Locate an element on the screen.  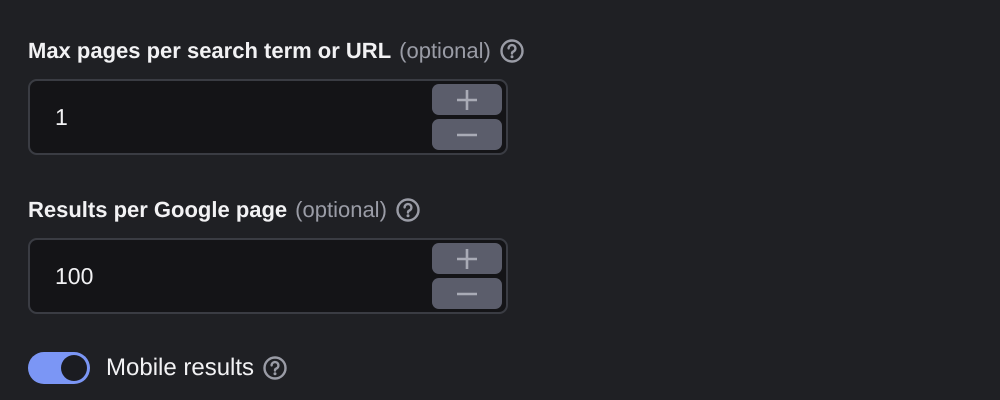
number-stepper: 1 is located at coordinates (268, 117).